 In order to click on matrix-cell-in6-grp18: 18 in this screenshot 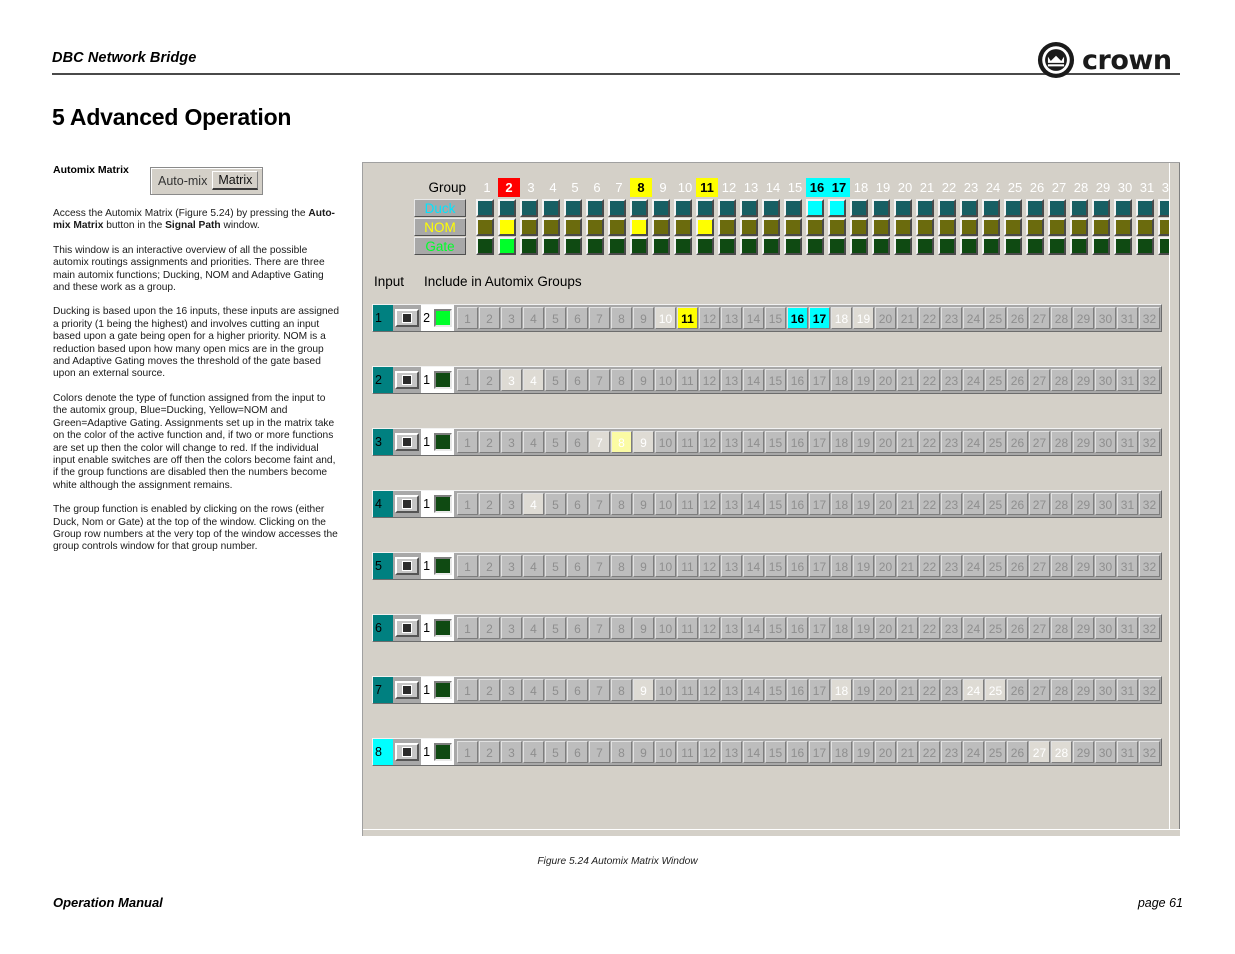, I will do `click(841, 628)`.